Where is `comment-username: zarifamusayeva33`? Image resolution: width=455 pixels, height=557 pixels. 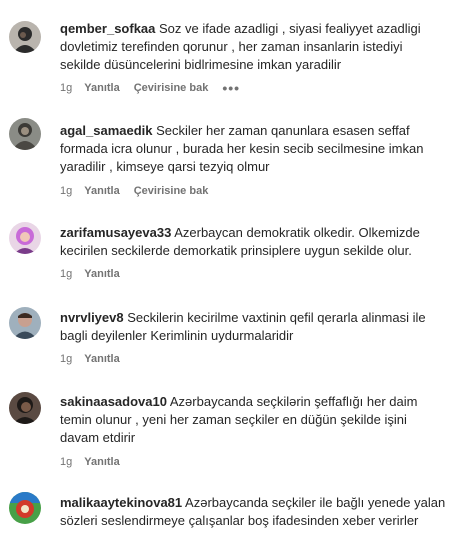
comment-username: zarifamusayeva33 is located at coordinates (115, 232).